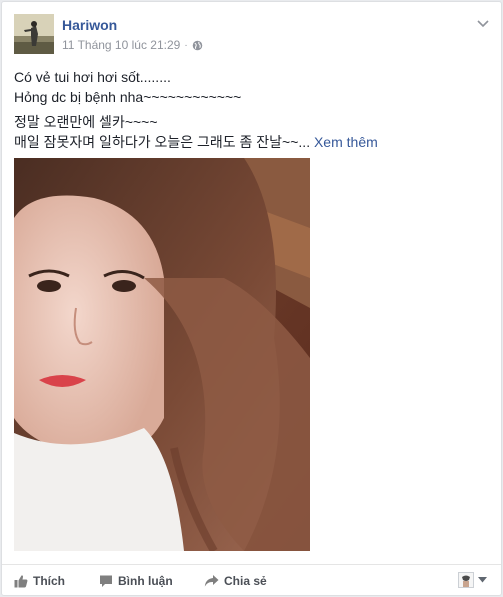 The image size is (503, 597). I want to click on post-line: 정말 오랜만에 셀카~~~~, so click(86, 122).